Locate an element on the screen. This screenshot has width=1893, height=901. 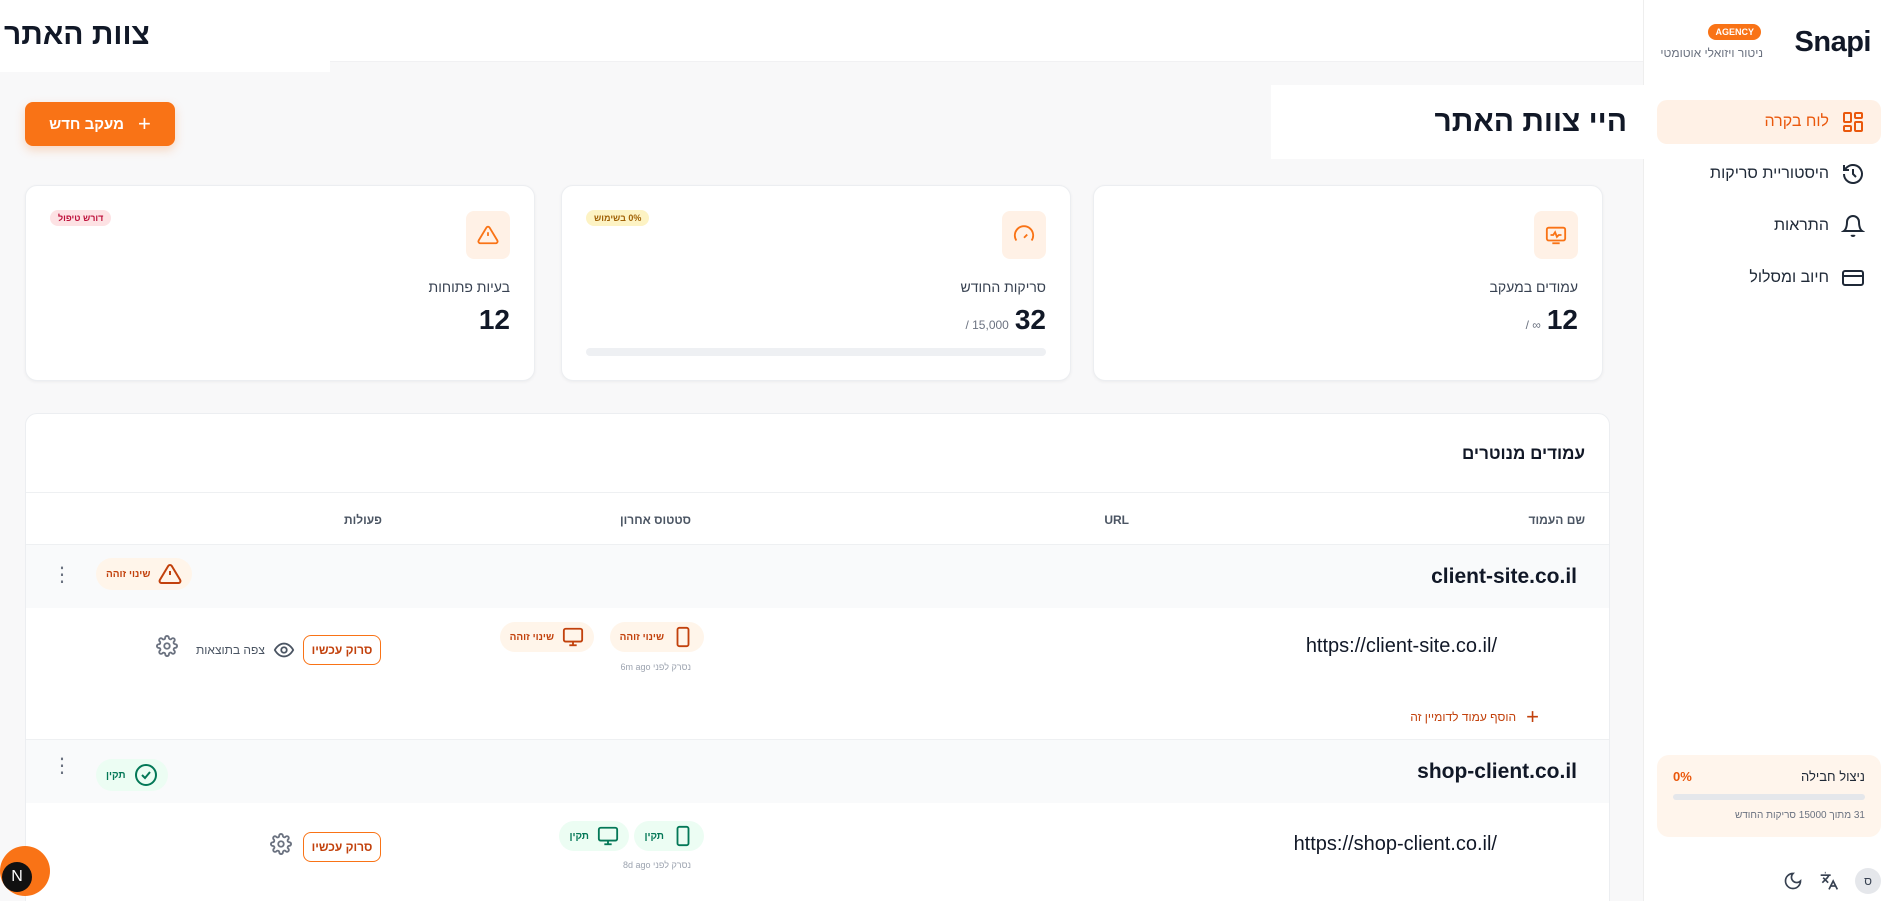
brand: Snapi AGENCY ניטור ויזואלי אוטומטי is located at coordinates (1761, 44).